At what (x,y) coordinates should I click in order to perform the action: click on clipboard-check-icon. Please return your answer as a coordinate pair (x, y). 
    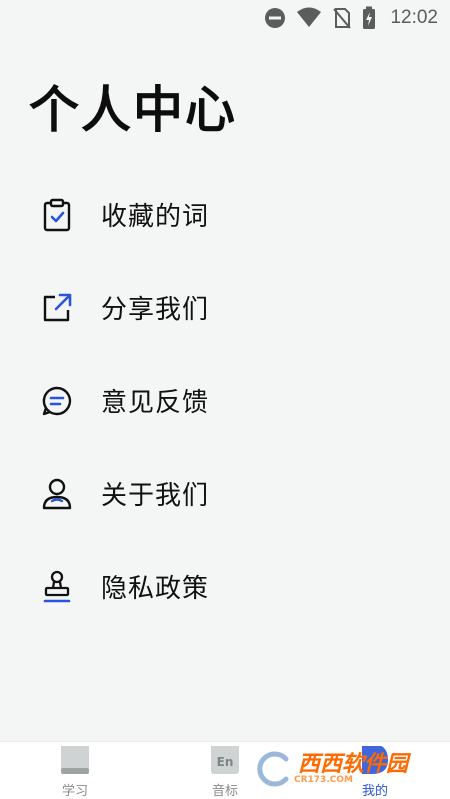
    Looking at the image, I should click on (57, 215).